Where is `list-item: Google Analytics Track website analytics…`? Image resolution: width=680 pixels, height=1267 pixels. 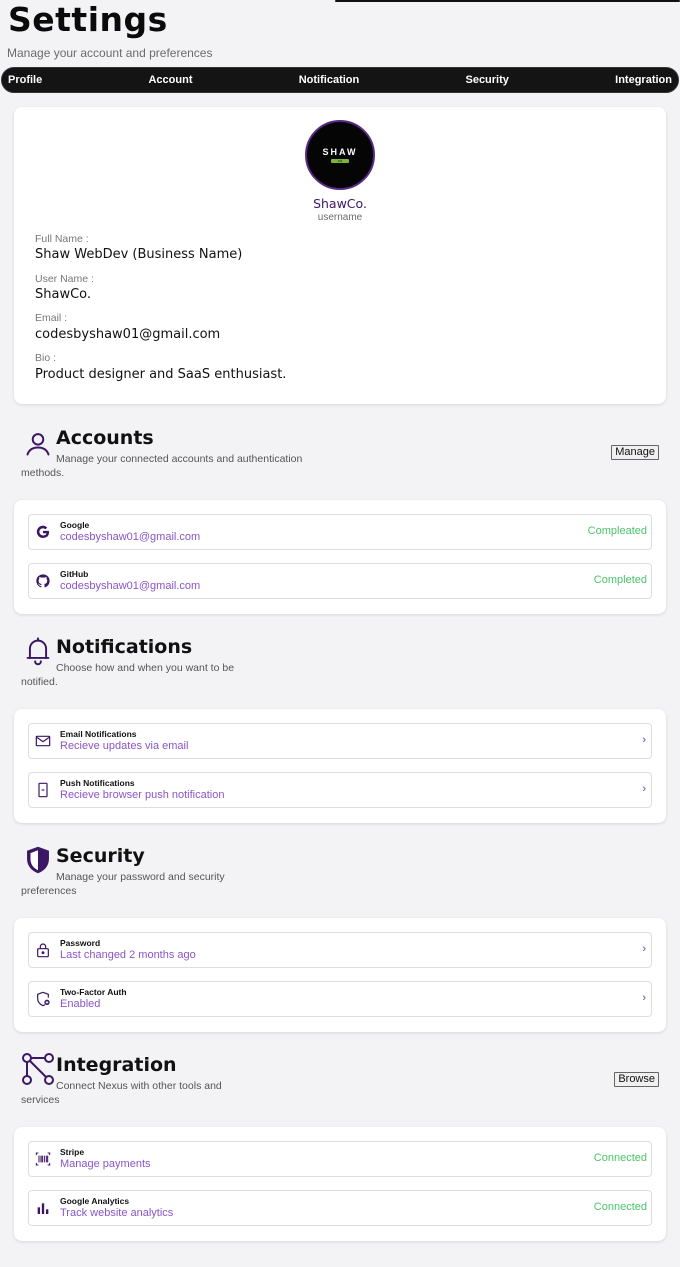 list-item: Google Analytics Track website analytics… is located at coordinates (340, 1208).